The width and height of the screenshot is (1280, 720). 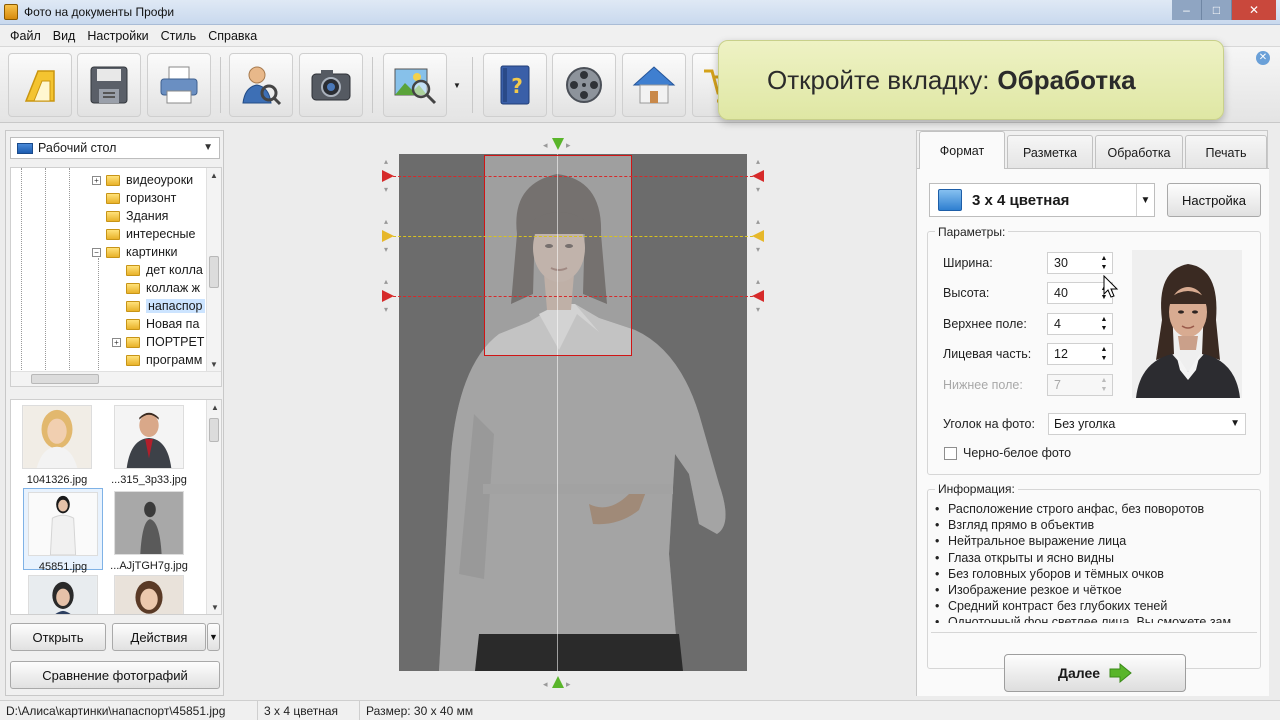 I want to click on photo-zoom-button, so click(x=415, y=85).